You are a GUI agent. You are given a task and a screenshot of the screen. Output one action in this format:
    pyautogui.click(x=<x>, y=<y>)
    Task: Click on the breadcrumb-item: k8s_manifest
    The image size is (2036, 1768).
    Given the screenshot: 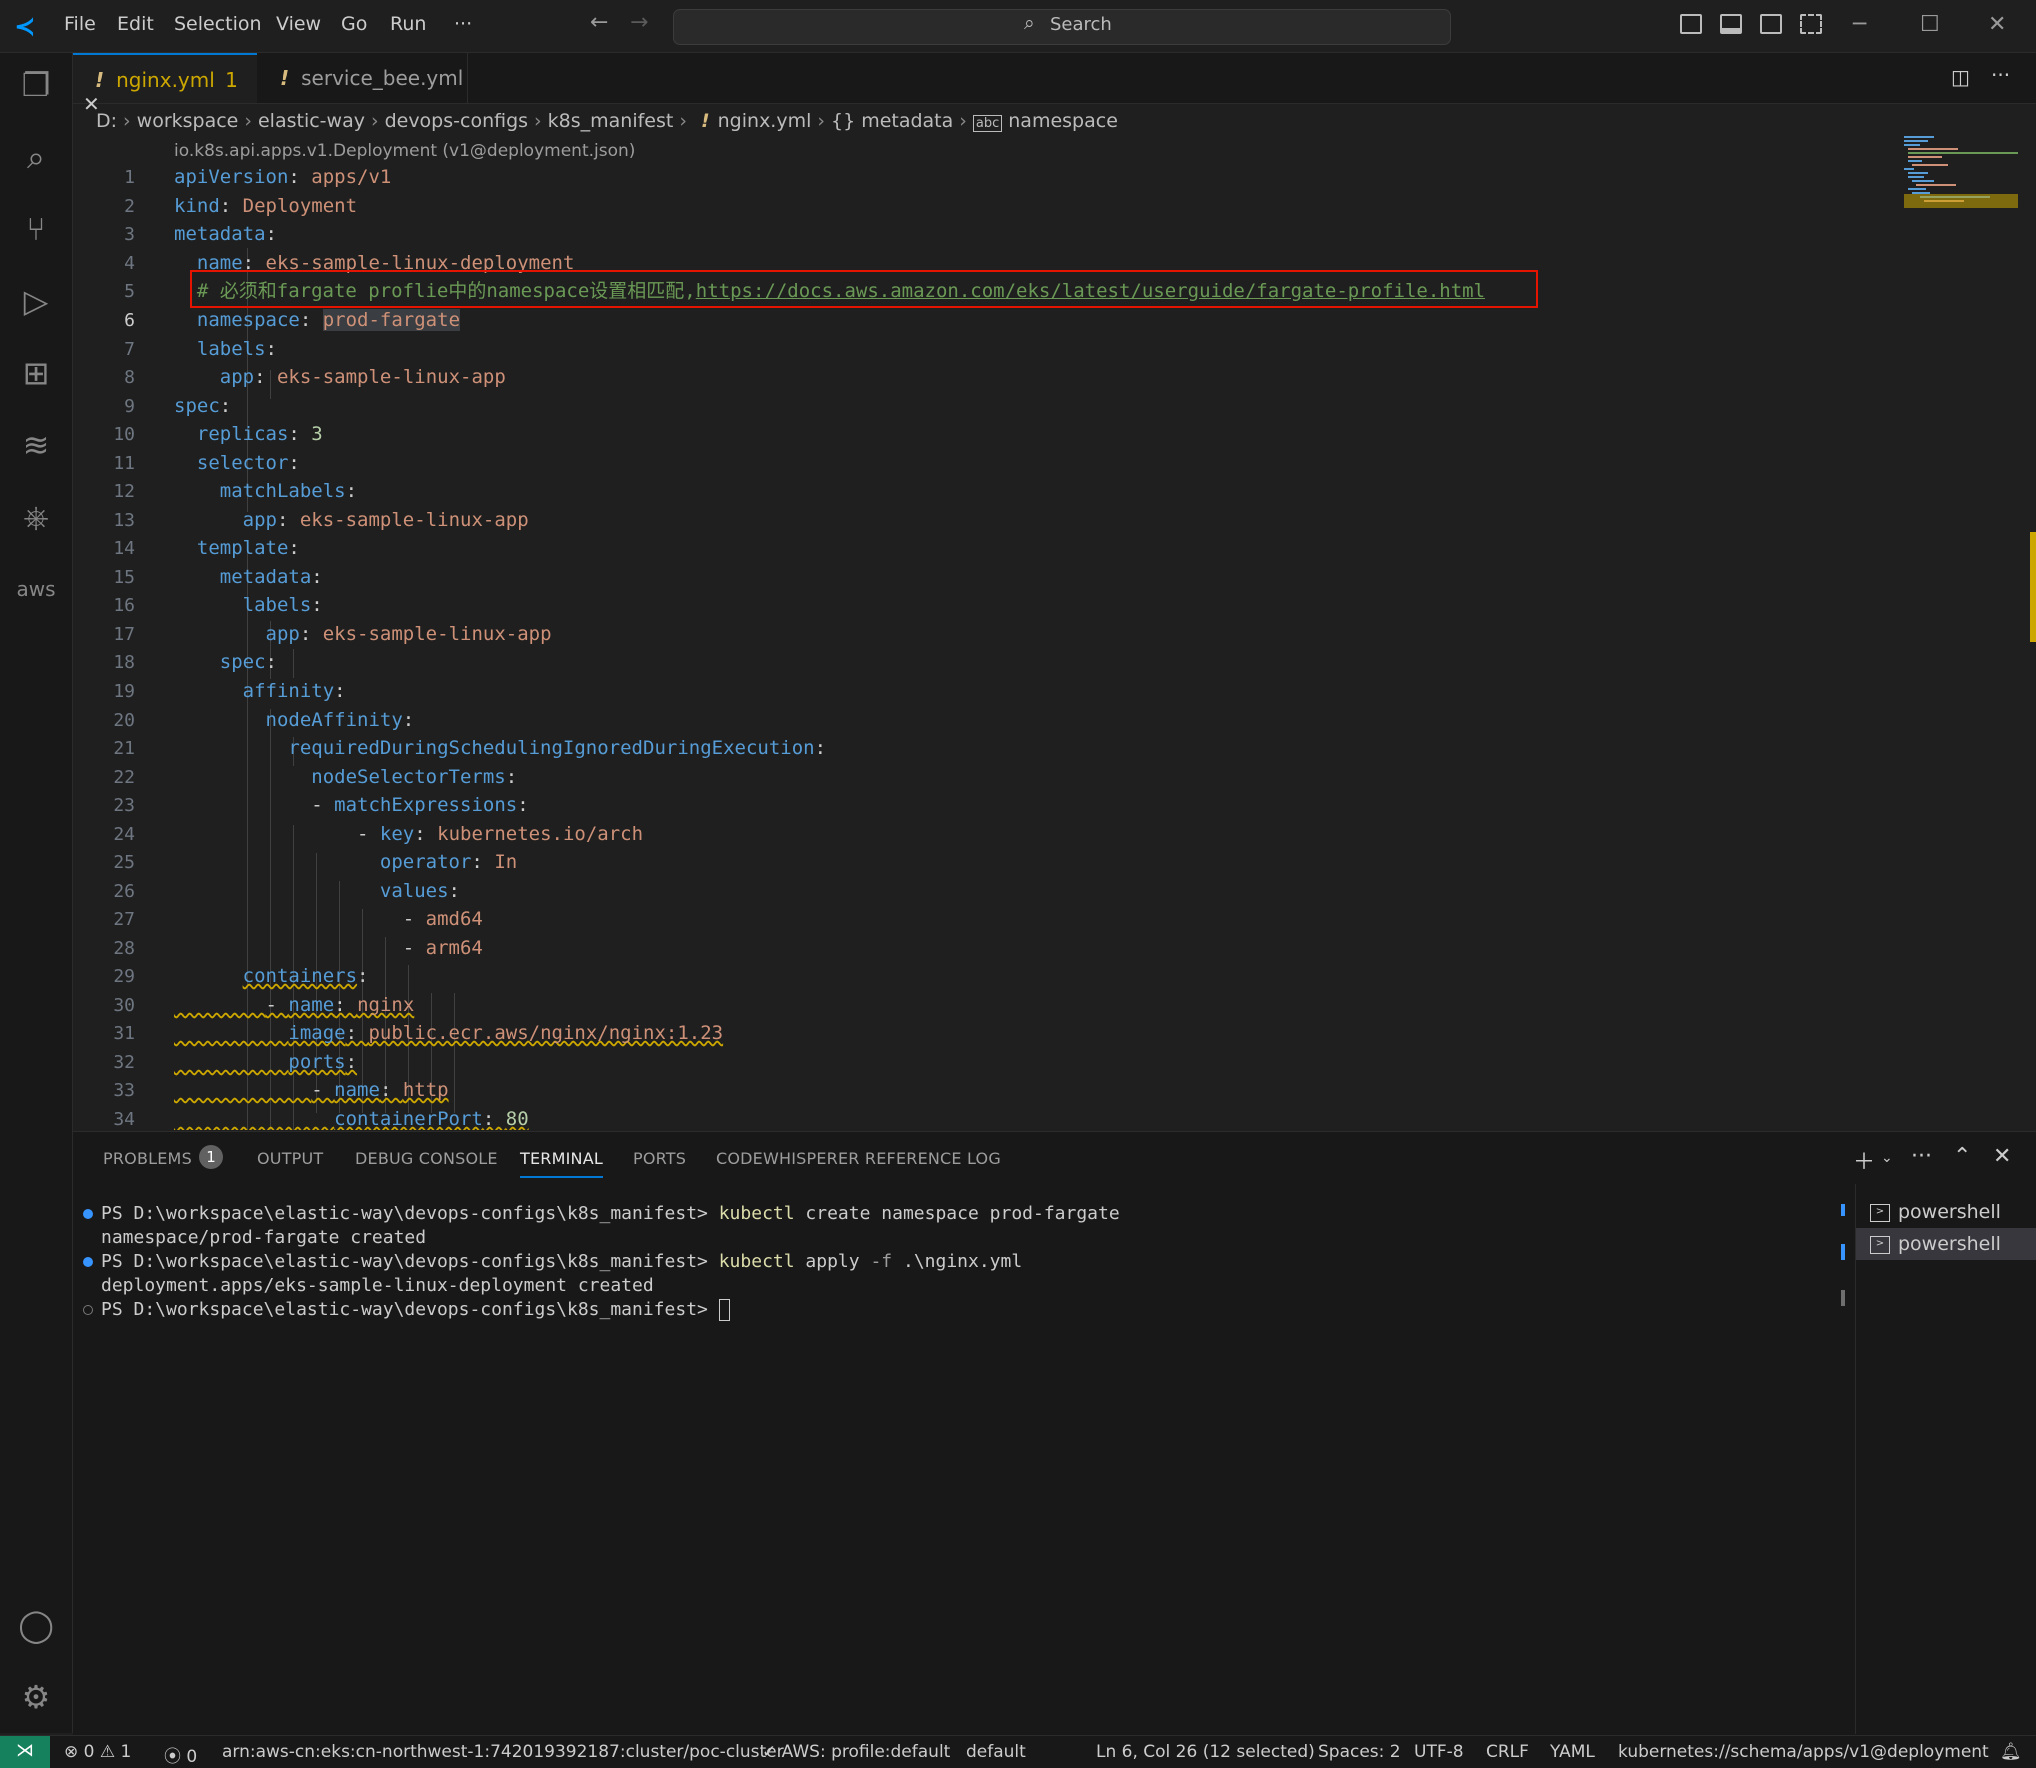 What is the action you would take?
    pyautogui.click(x=611, y=121)
    